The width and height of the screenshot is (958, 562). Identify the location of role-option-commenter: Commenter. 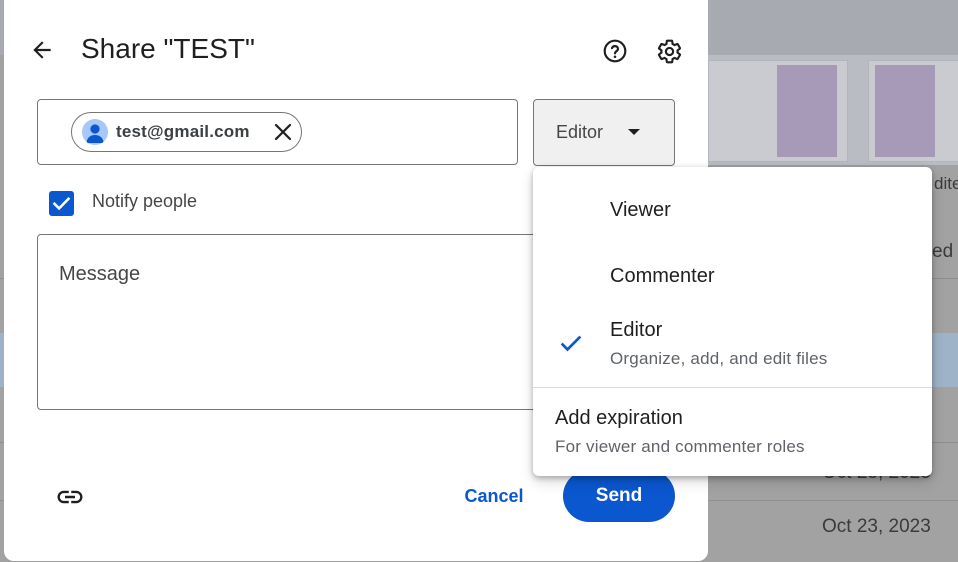
(732, 276).